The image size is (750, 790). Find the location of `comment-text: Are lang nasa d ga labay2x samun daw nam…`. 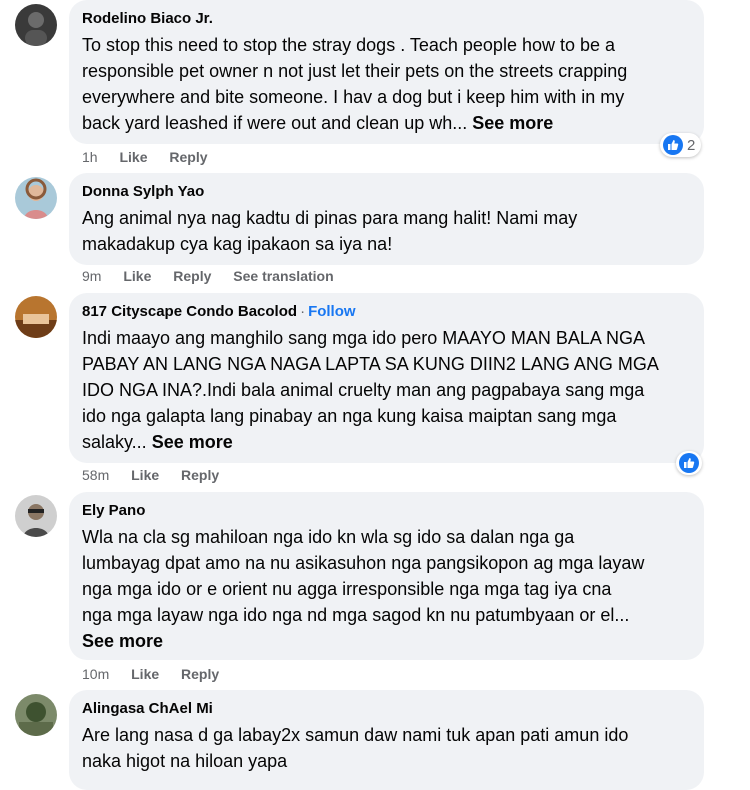

comment-text: Are lang nasa d ga labay2x samun daw nam… is located at coordinates (355, 748).